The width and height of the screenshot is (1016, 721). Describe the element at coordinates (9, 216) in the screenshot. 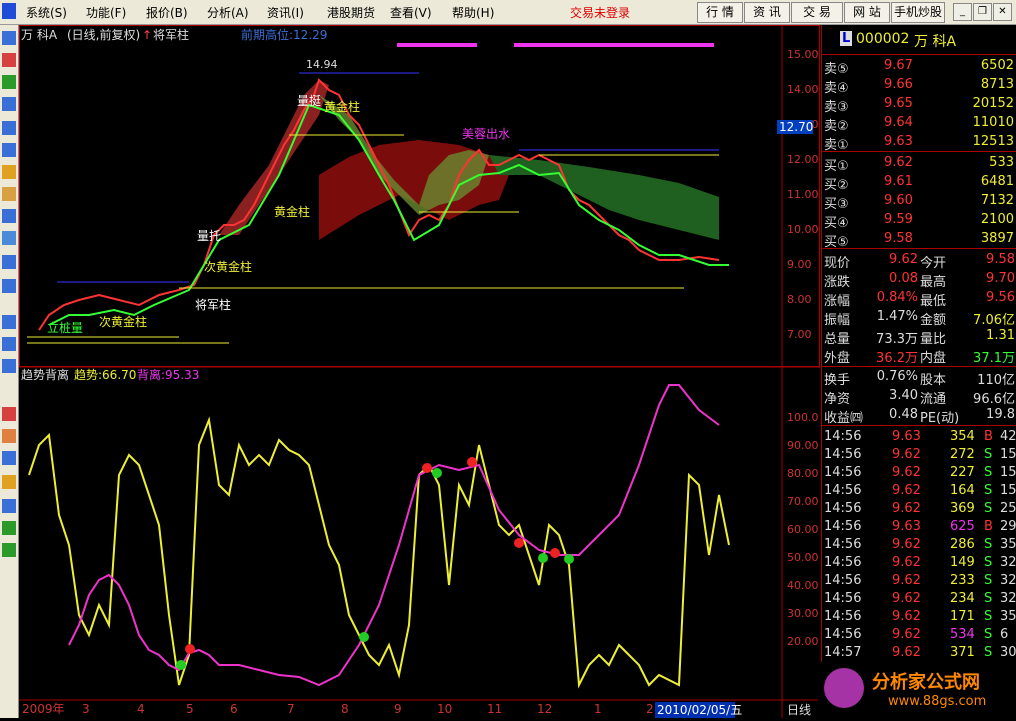

I see `book-icon` at that location.